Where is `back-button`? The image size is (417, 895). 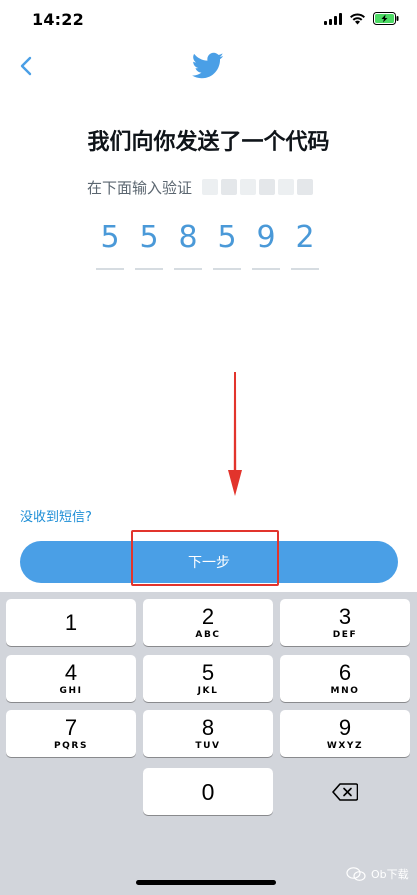 back-button is located at coordinates (26, 66).